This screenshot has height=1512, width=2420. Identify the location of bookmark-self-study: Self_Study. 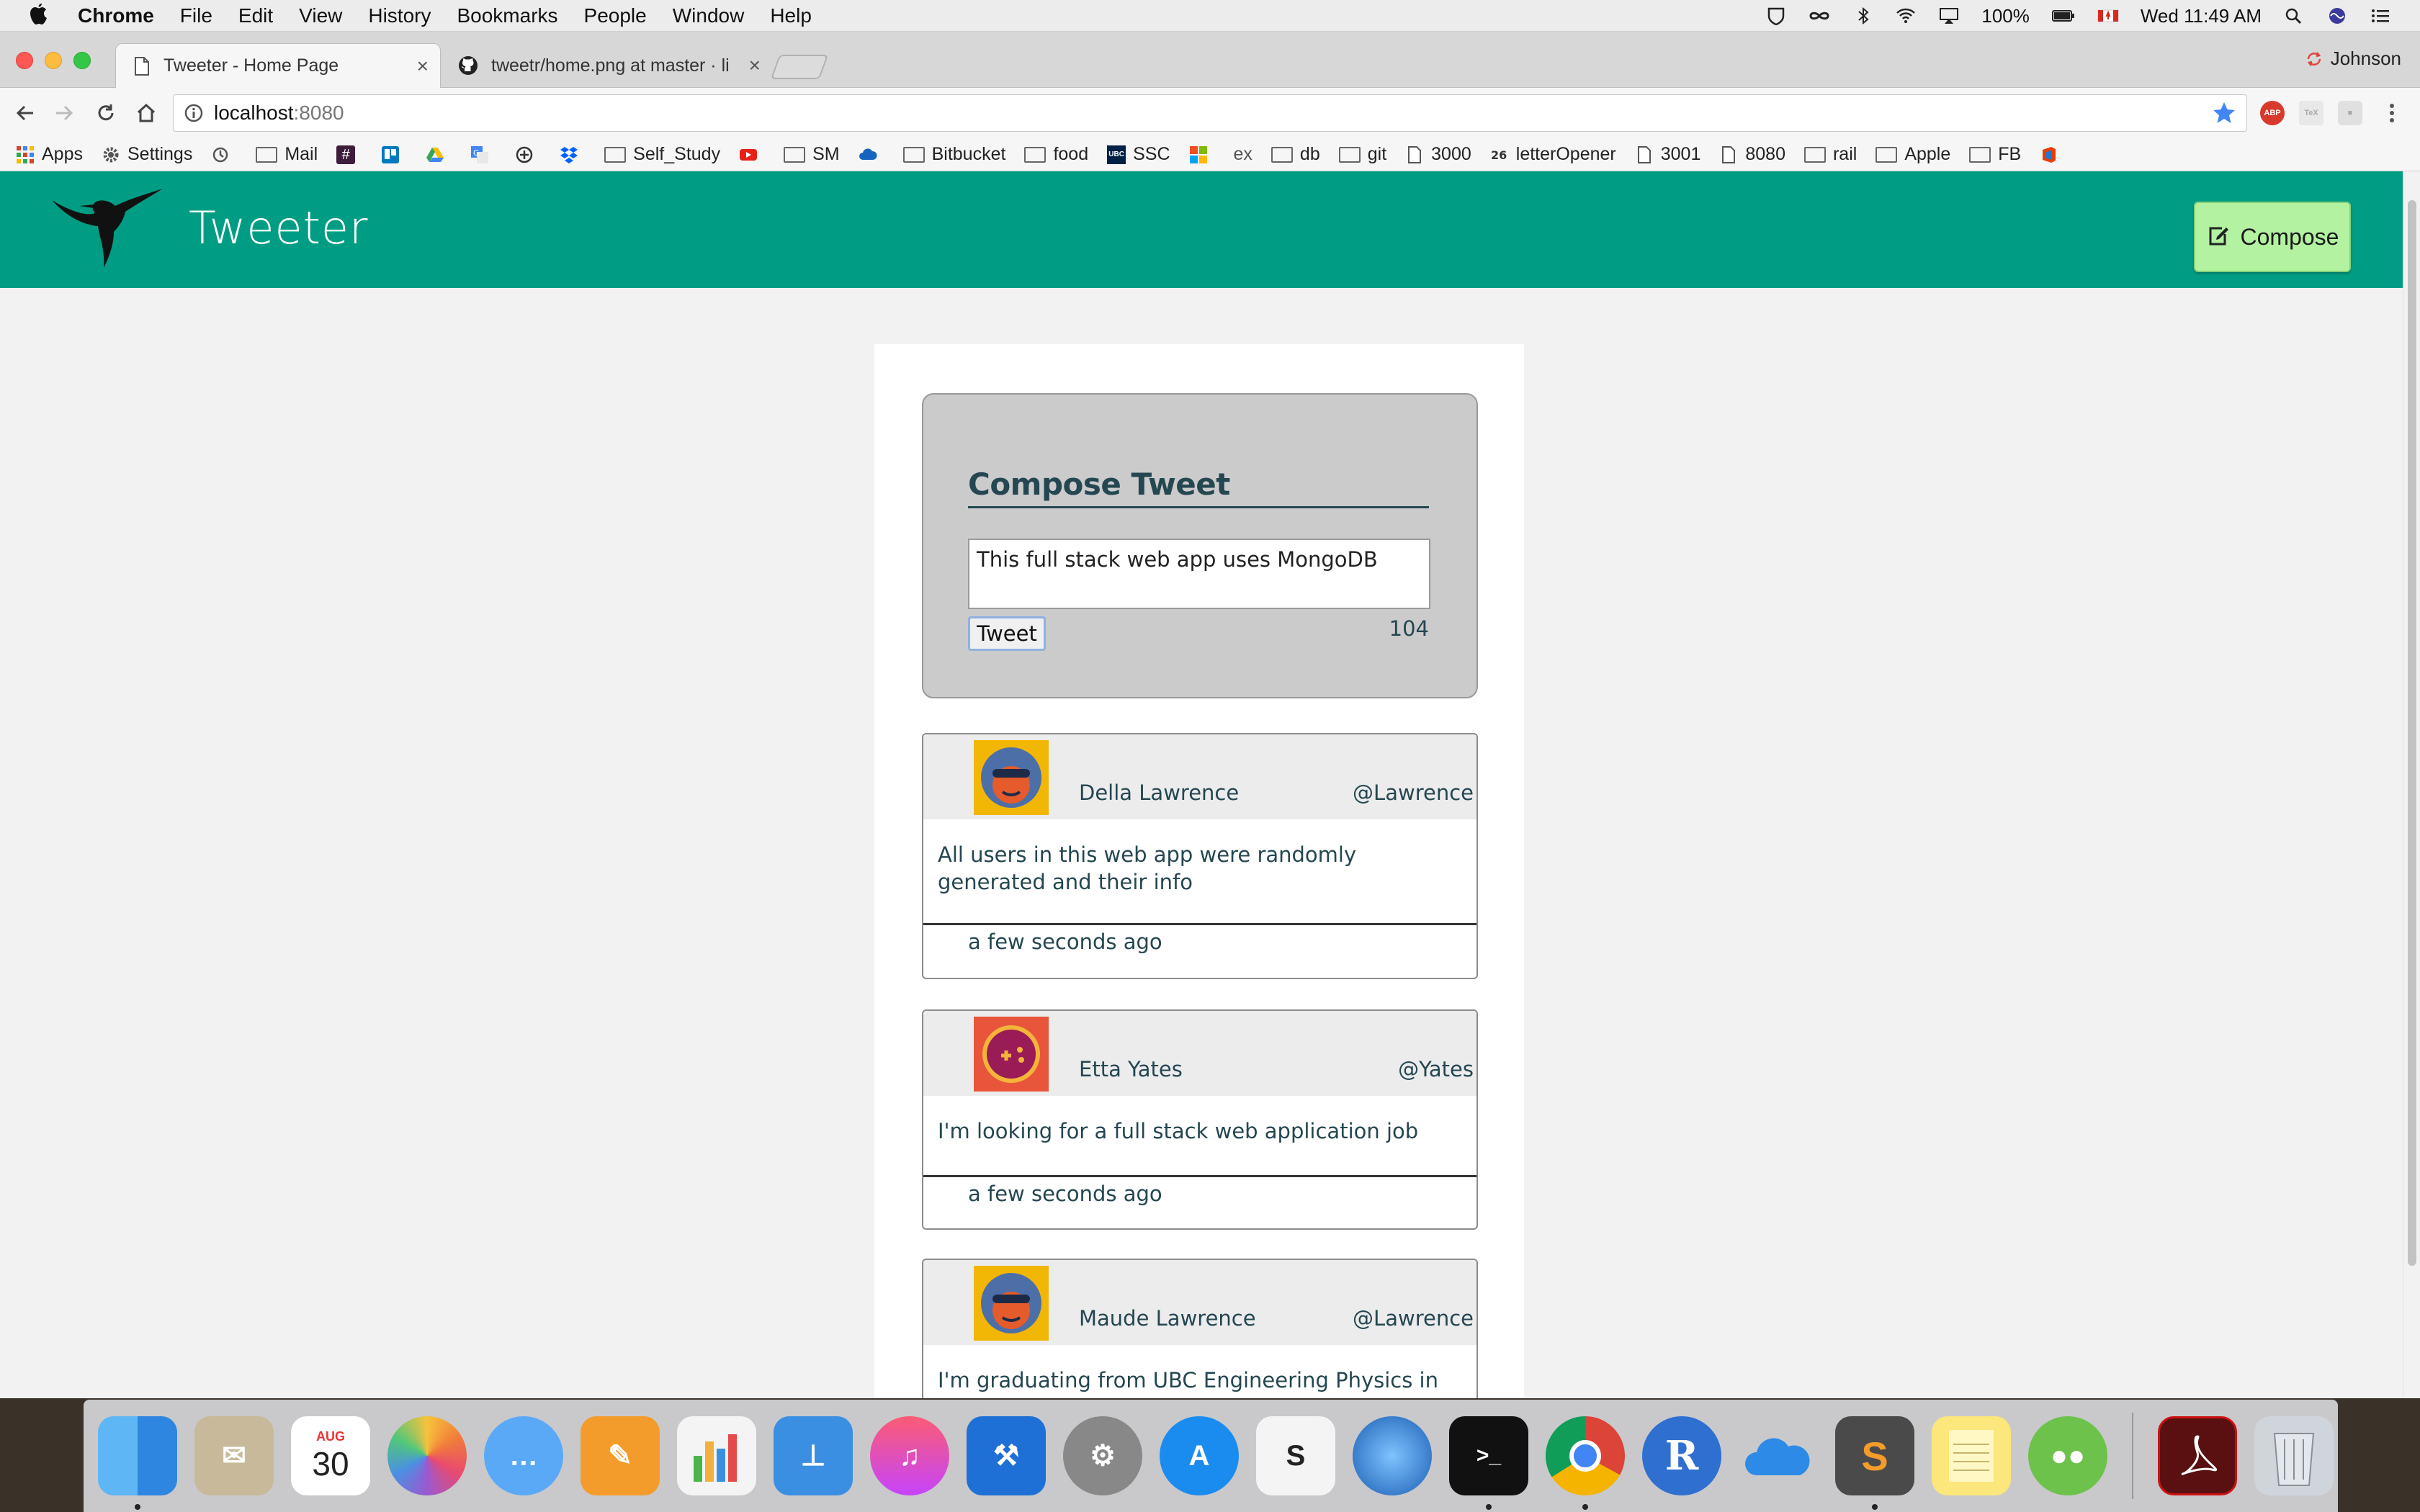
(662, 154).